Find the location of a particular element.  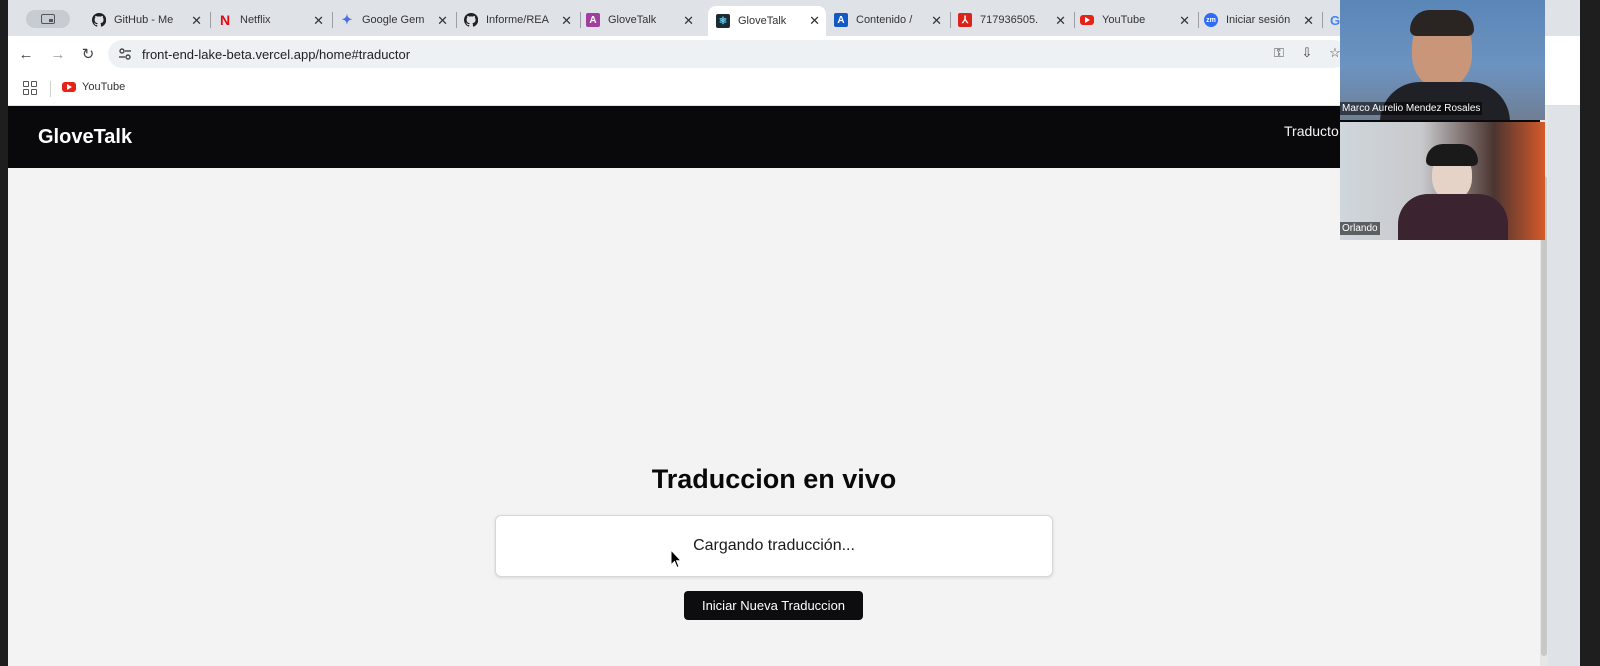

tab-youtube: YouTube ✕ is located at coordinates (1139, 20).